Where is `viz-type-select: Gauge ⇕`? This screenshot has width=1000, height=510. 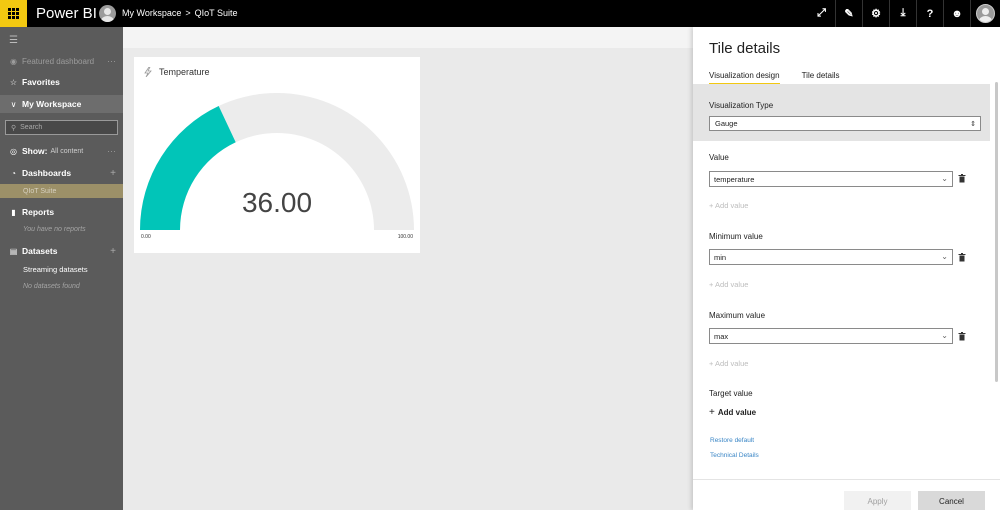
viz-type-select: Gauge ⇕ is located at coordinates (845, 123).